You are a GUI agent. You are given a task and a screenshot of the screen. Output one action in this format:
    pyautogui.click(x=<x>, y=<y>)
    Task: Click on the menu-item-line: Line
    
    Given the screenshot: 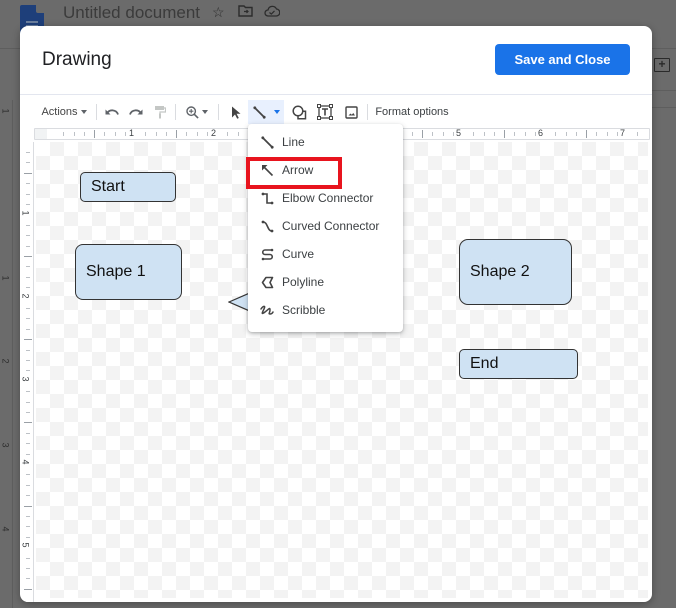 What is the action you would take?
    pyautogui.click(x=325, y=142)
    